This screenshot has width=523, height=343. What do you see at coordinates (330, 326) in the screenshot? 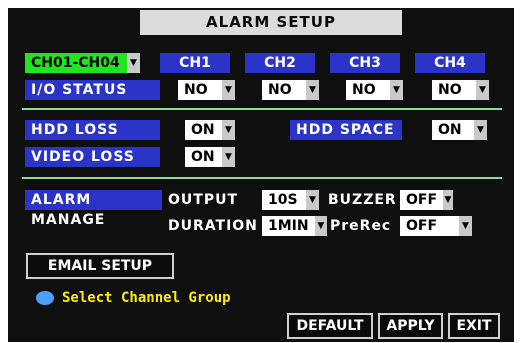
I see `default-button: DEFAULT` at bounding box center [330, 326].